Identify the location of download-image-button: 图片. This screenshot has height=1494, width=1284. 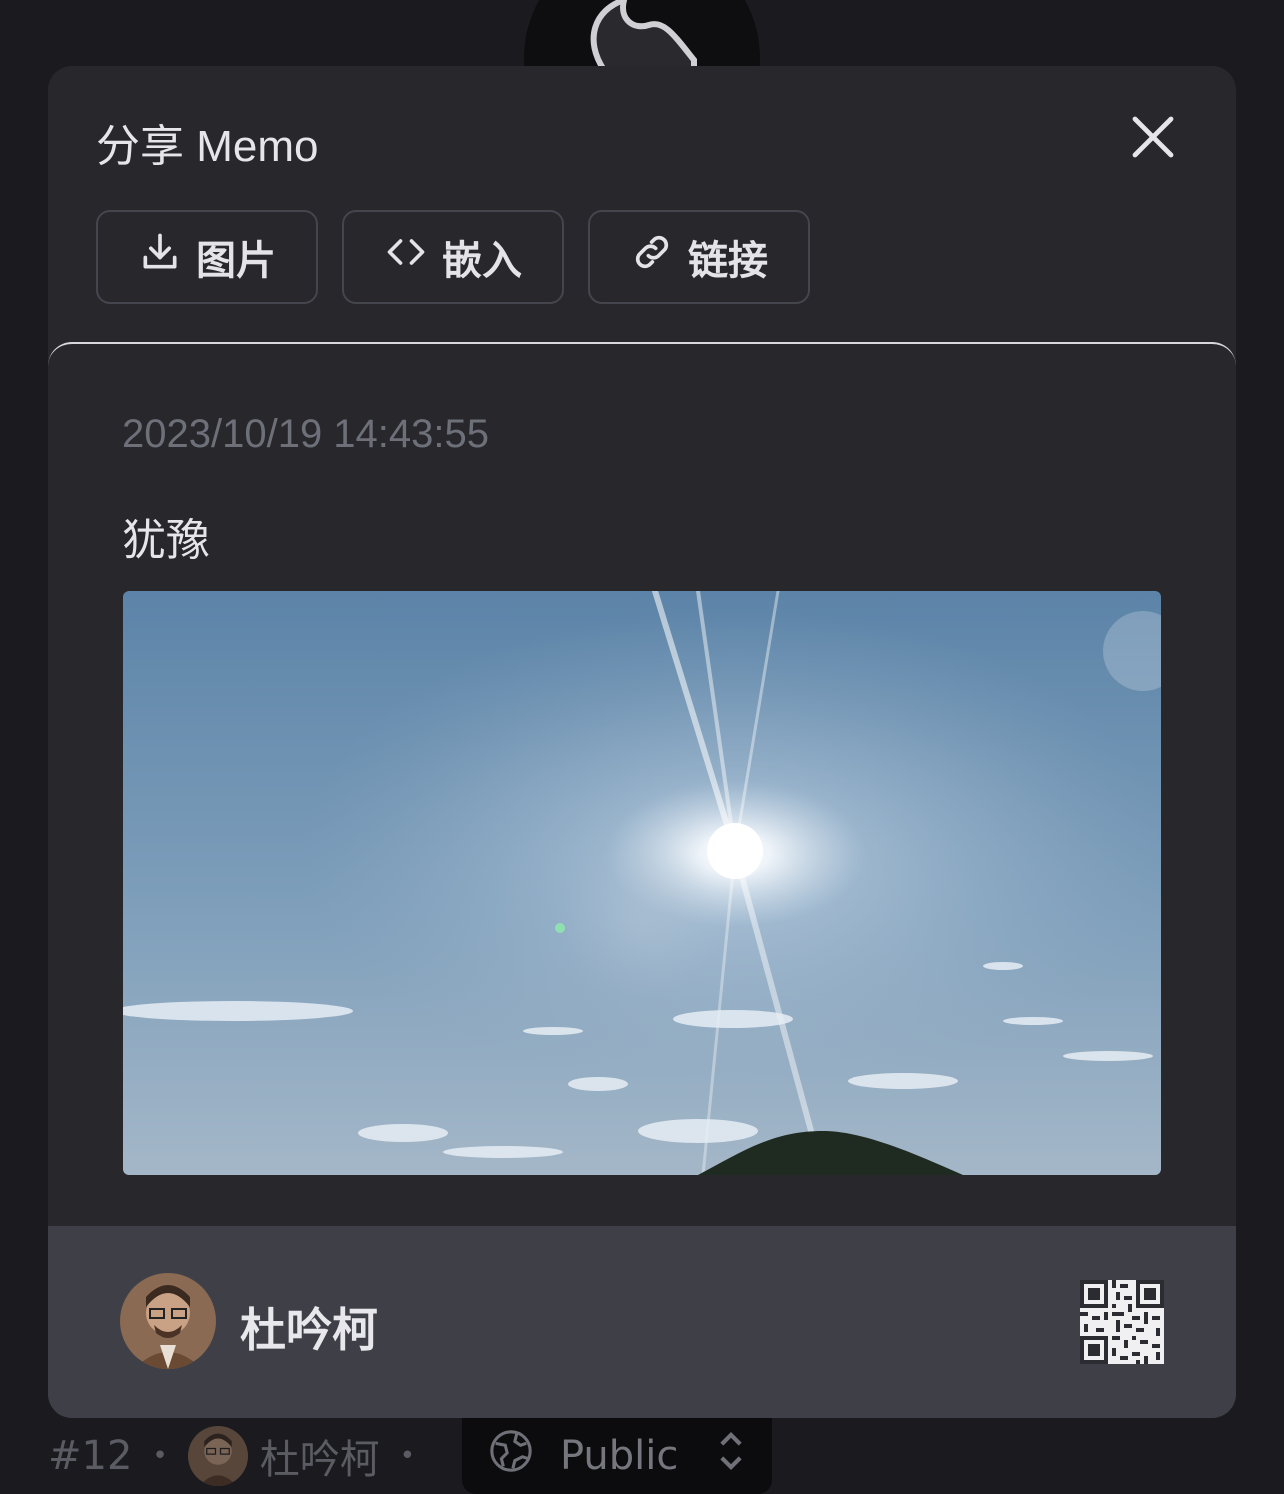
(207, 257).